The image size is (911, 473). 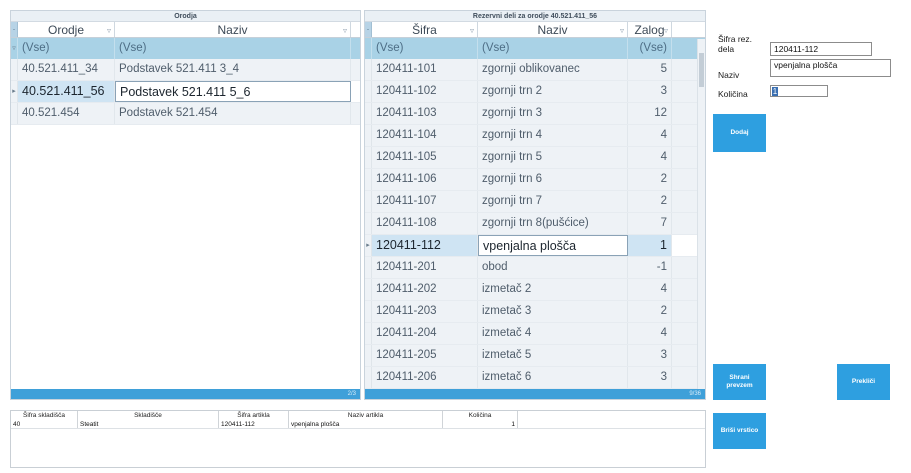 I want to click on cell-sifra: 120411-204, so click(x=425, y=333).